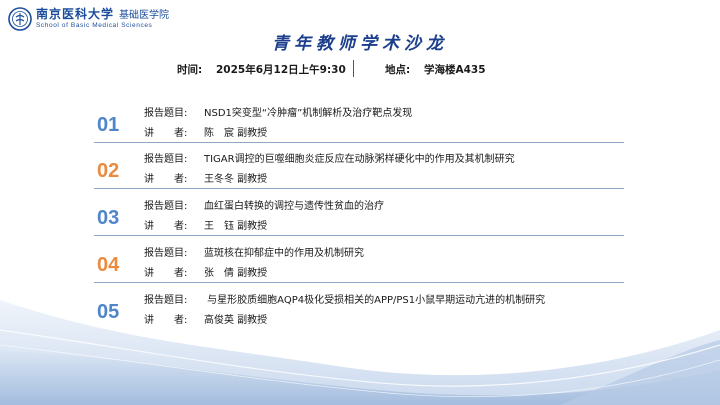 The height and width of the screenshot is (405, 720). Describe the element at coordinates (455, 70) in the screenshot. I see `place-value: 学海楼A435` at that location.